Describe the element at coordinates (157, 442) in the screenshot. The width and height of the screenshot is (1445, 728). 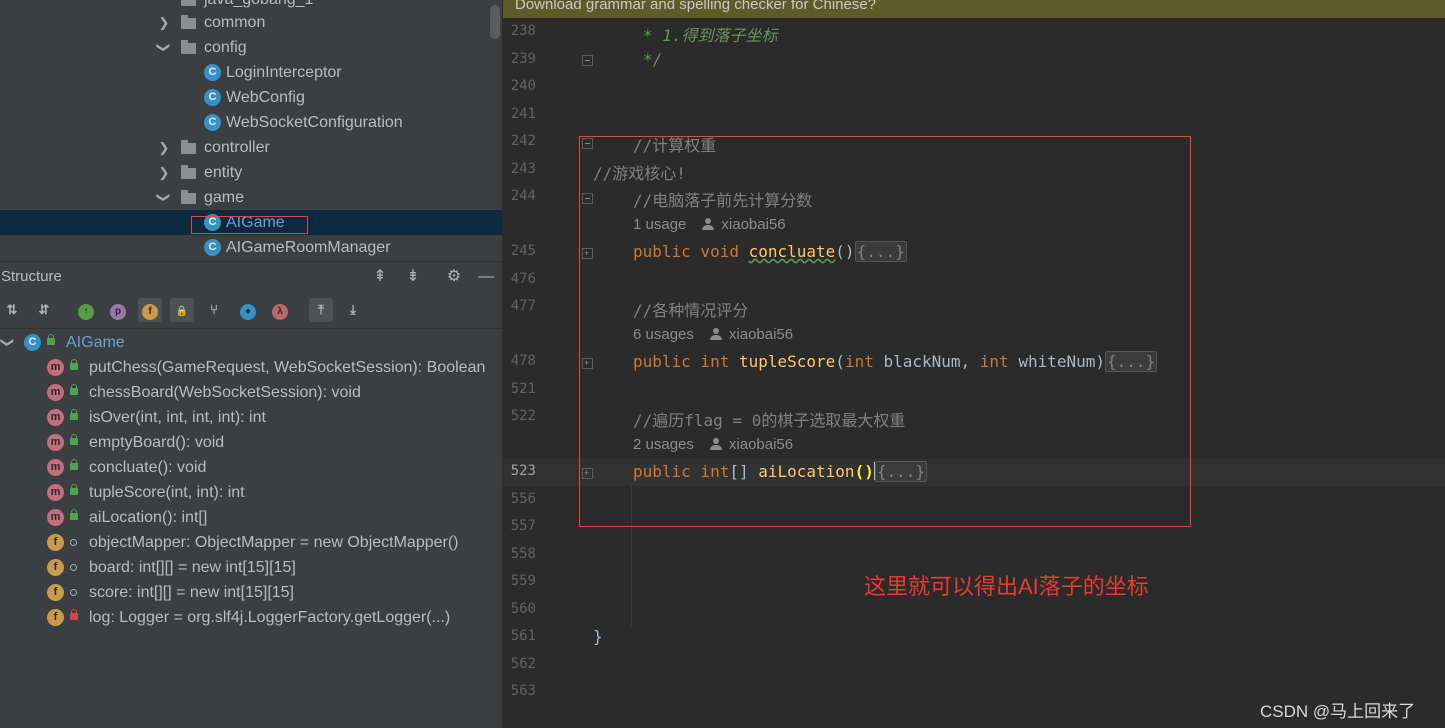
I see `member-label: emptyBoard(): void` at that location.